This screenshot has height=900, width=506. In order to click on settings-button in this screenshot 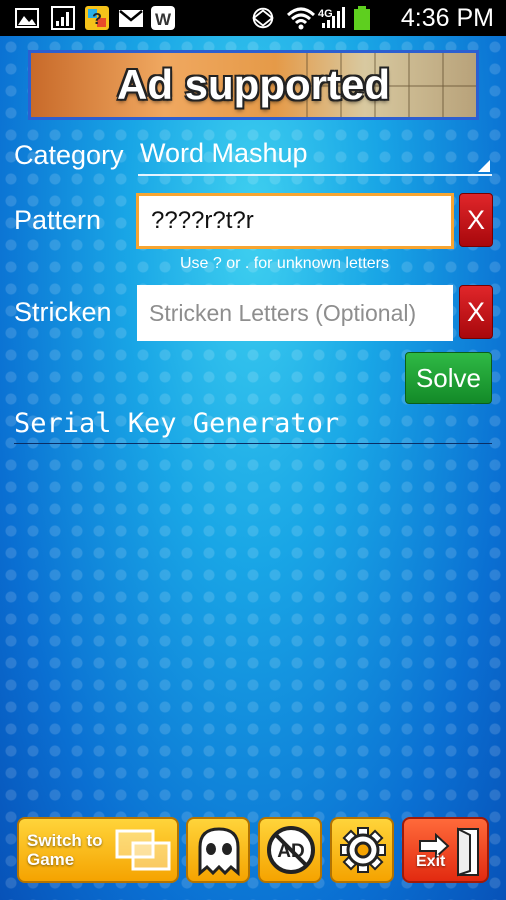, I will do `click(362, 850)`.